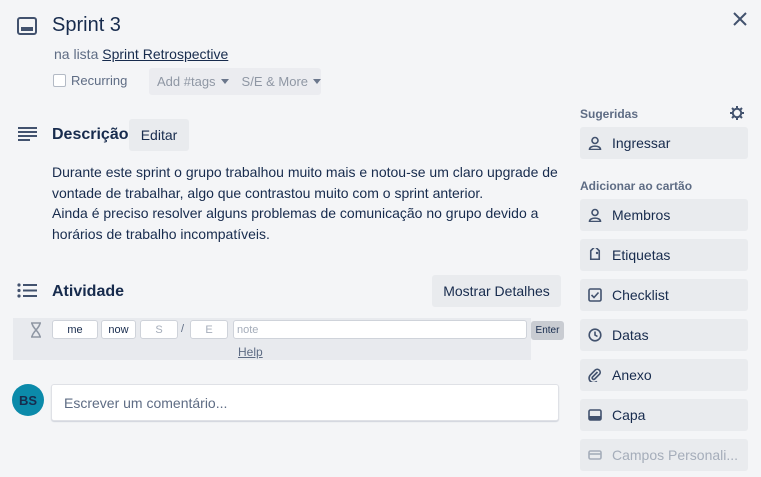 Image resolution: width=761 pixels, height=477 pixels. What do you see at coordinates (250, 352) in the screenshot?
I see `help-link: Help` at bounding box center [250, 352].